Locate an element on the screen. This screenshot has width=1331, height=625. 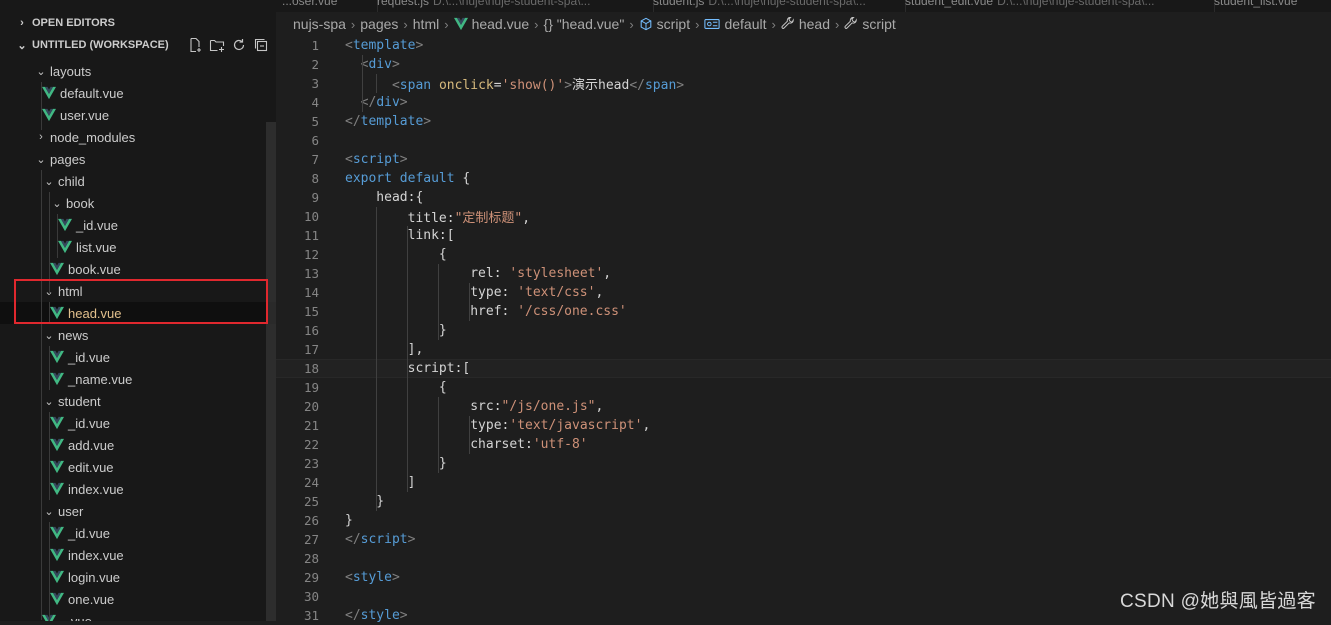
code-line: 28 is located at coordinates (803, 558).